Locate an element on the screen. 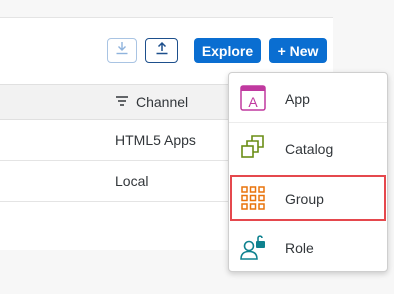 The width and height of the screenshot is (394, 294). menu-item-catalog: Catalog is located at coordinates (308, 148).